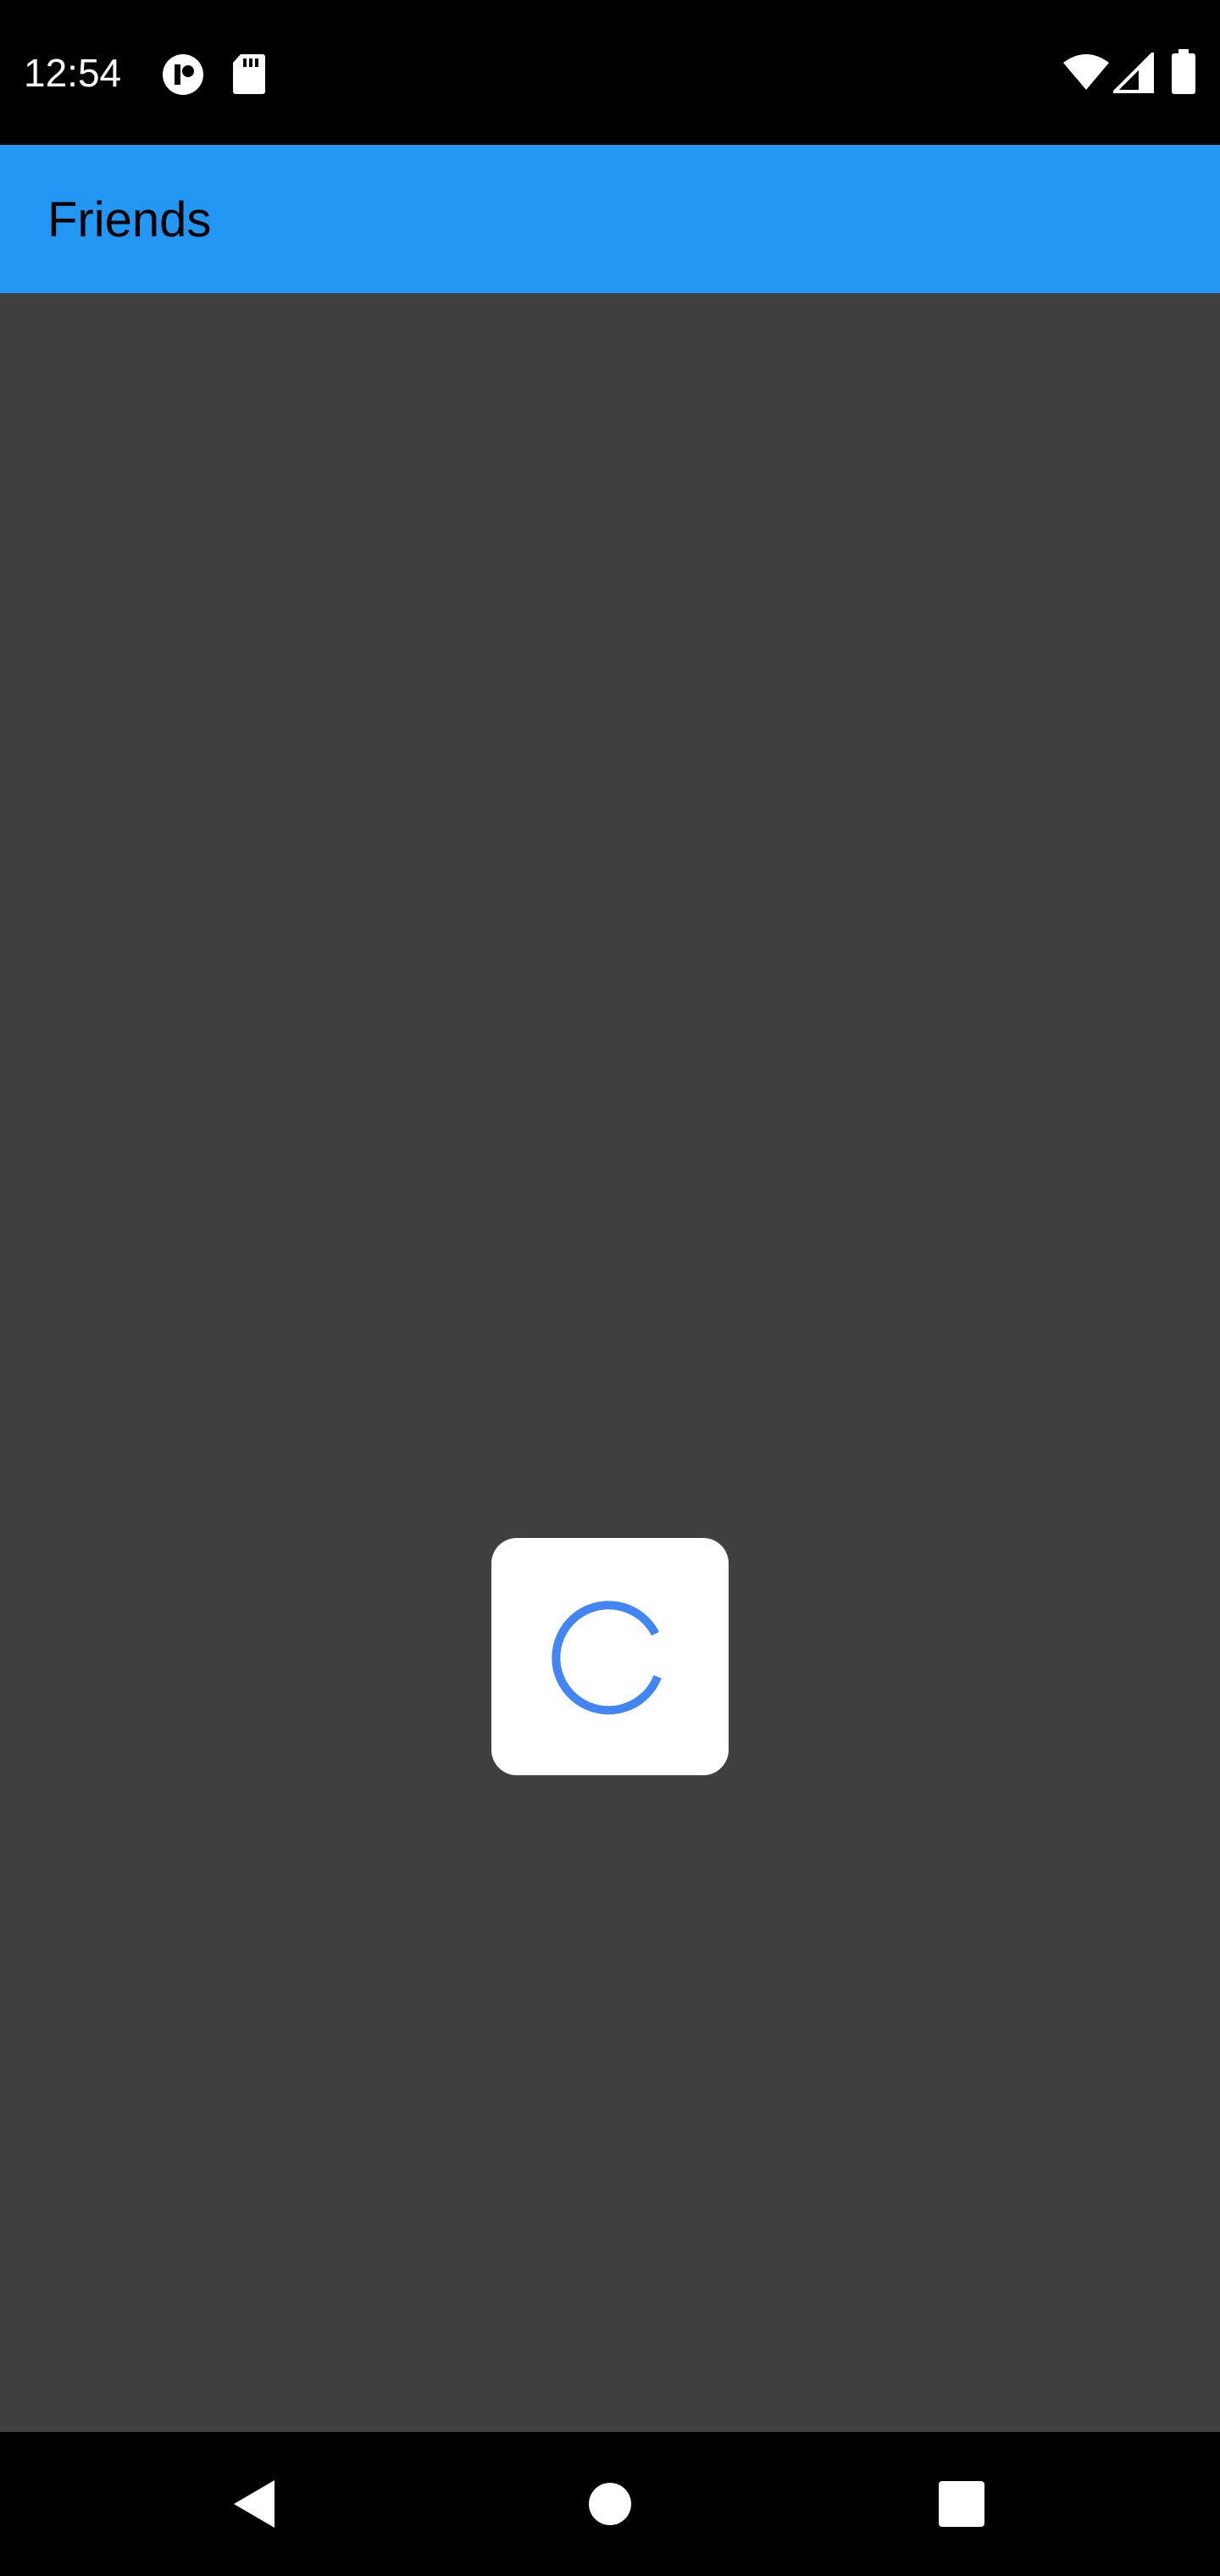  What do you see at coordinates (610, 72) in the screenshot?
I see `status-bar: 12:54` at bounding box center [610, 72].